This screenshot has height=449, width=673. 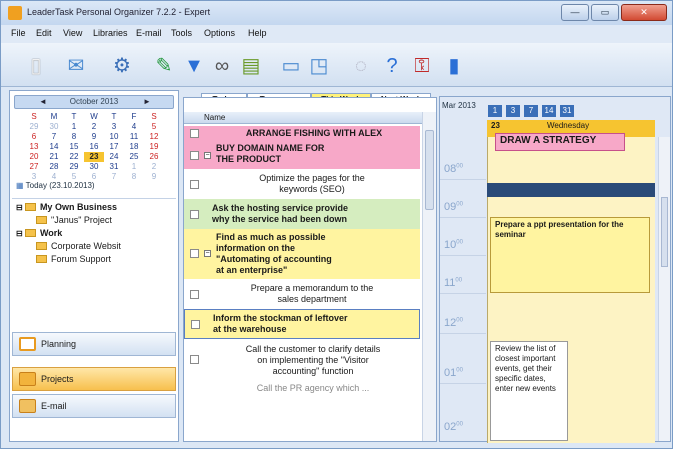 What do you see at coordinates (94, 379) in the screenshot?
I see `nav-projects: Projects` at bounding box center [94, 379].